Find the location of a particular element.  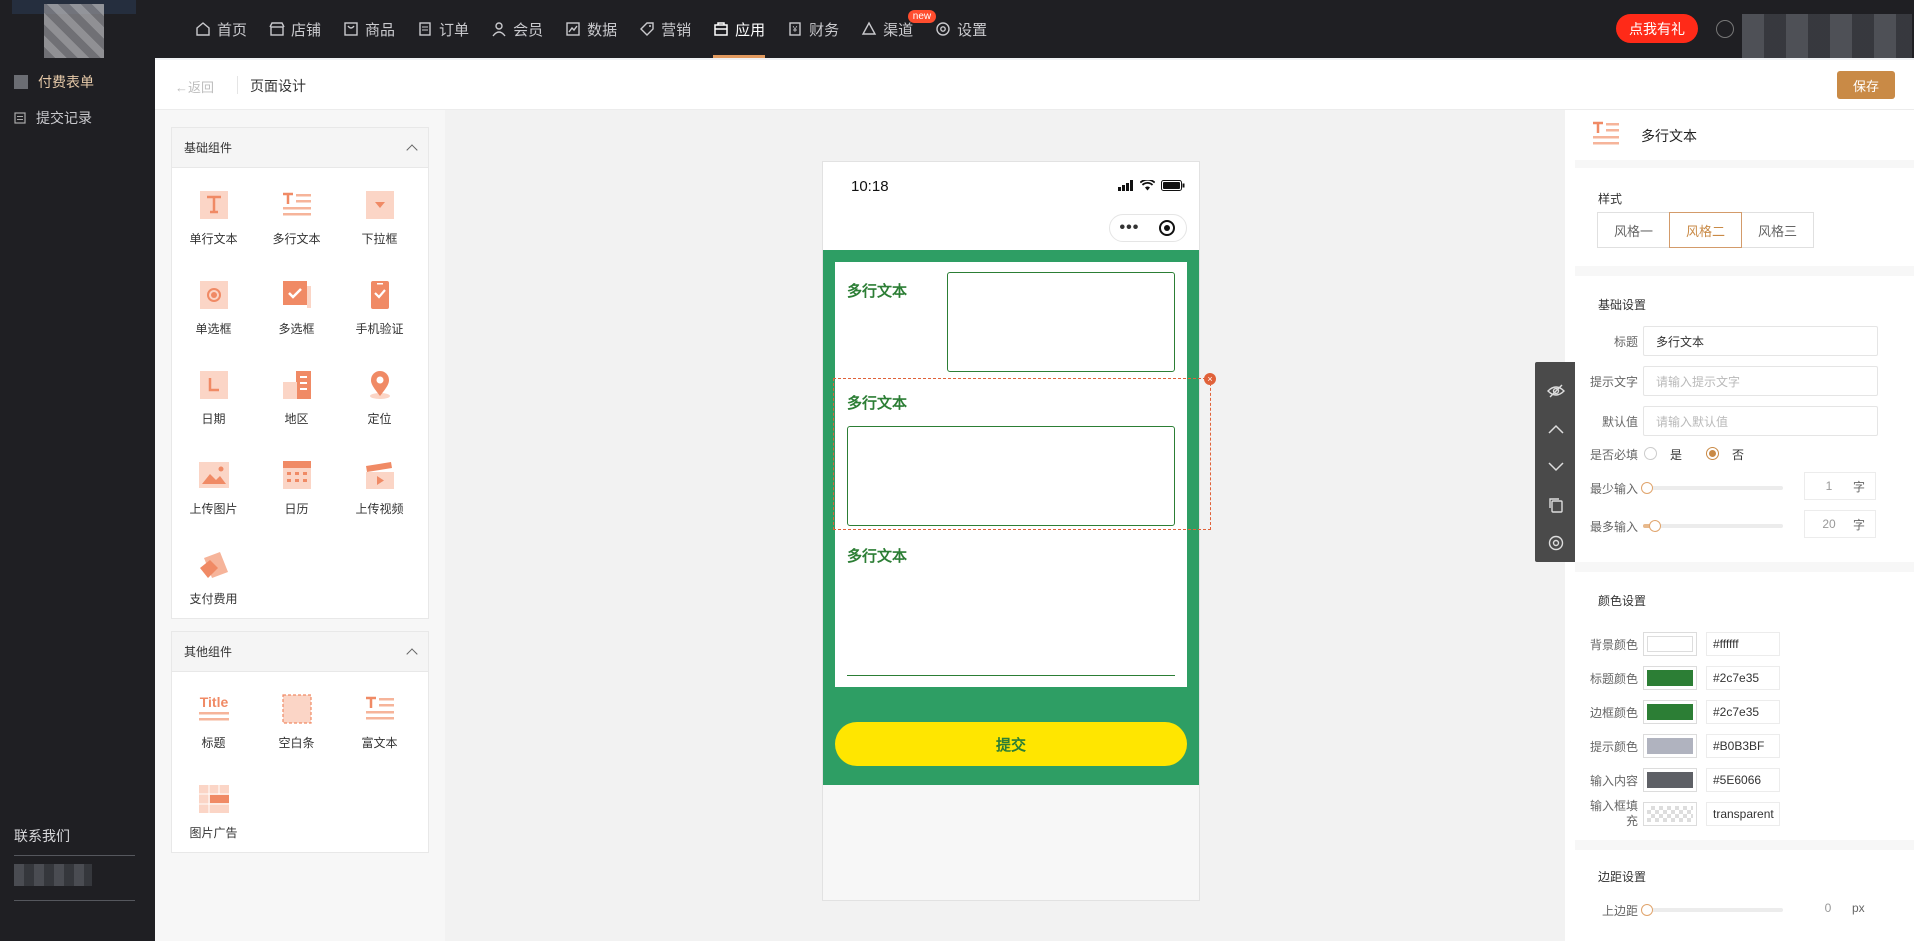

other-components-panel: 其他组件 Title 标题 空白条 富文本 图片广告 is located at coordinates (300, 742).